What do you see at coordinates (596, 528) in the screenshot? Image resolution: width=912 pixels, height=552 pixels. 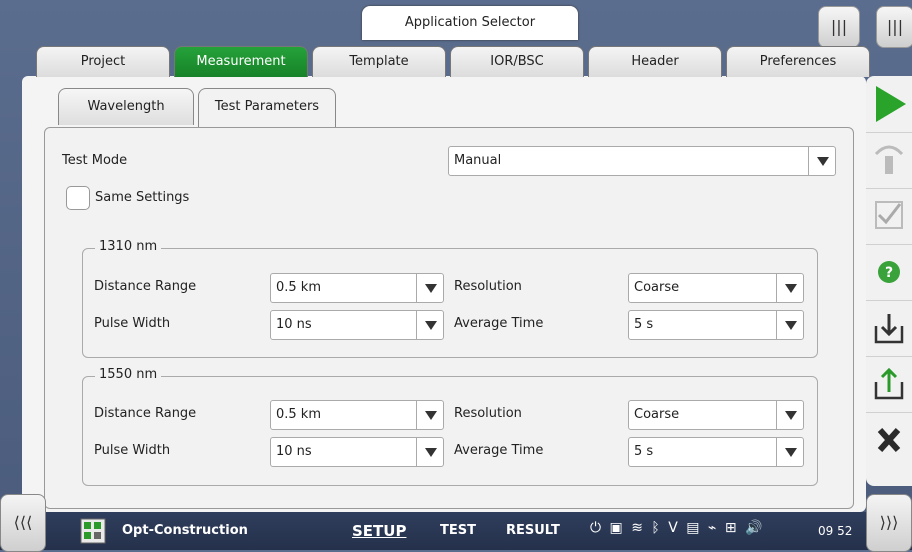 I see `power-icon: ⏻` at bounding box center [596, 528].